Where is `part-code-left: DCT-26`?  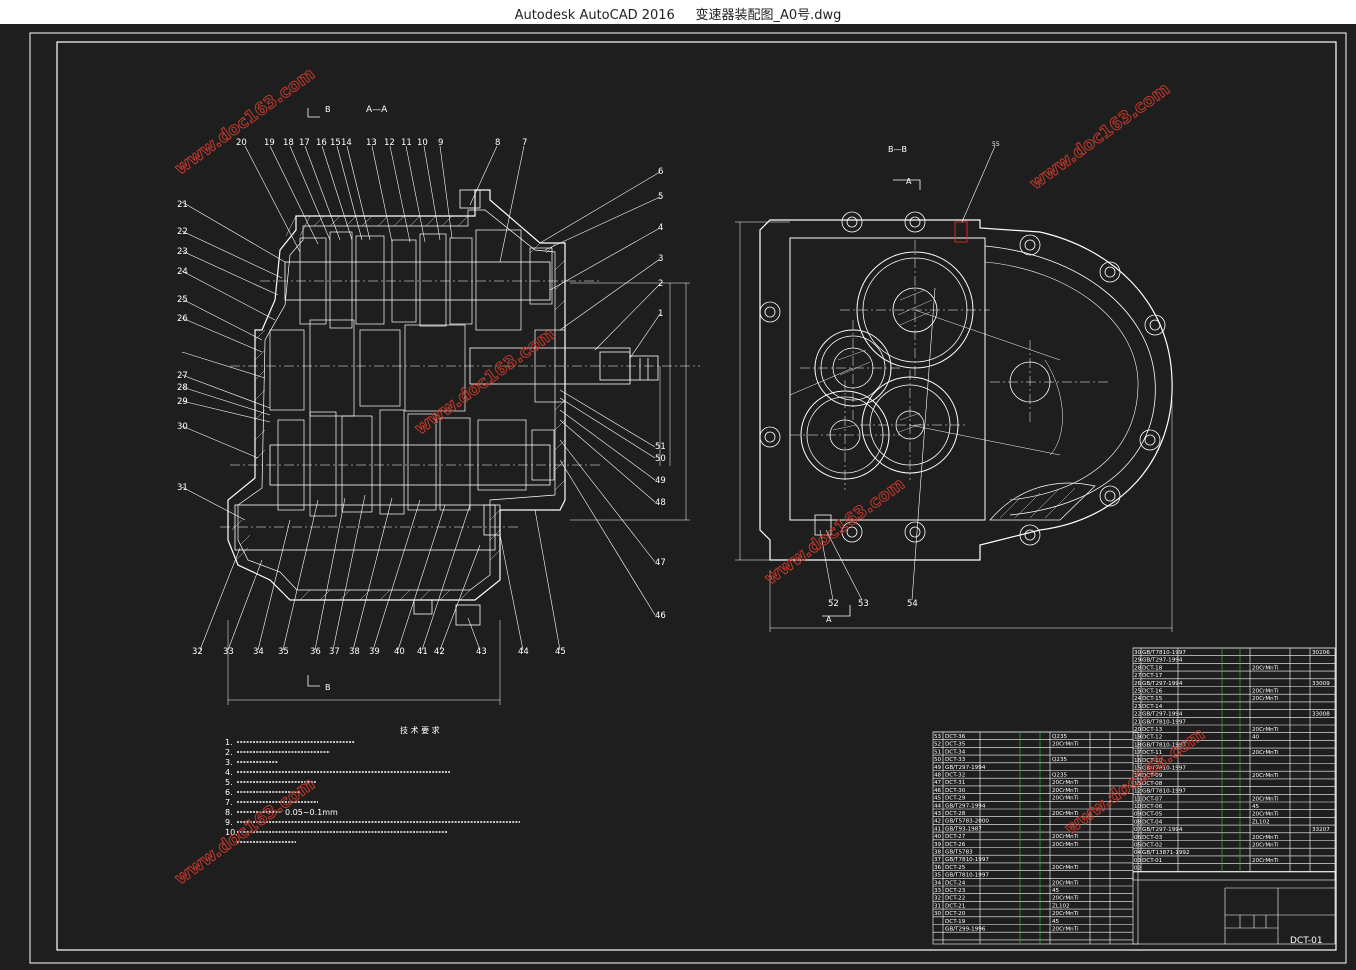 part-code-left: DCT-26 is located at coordinates (955, 845).